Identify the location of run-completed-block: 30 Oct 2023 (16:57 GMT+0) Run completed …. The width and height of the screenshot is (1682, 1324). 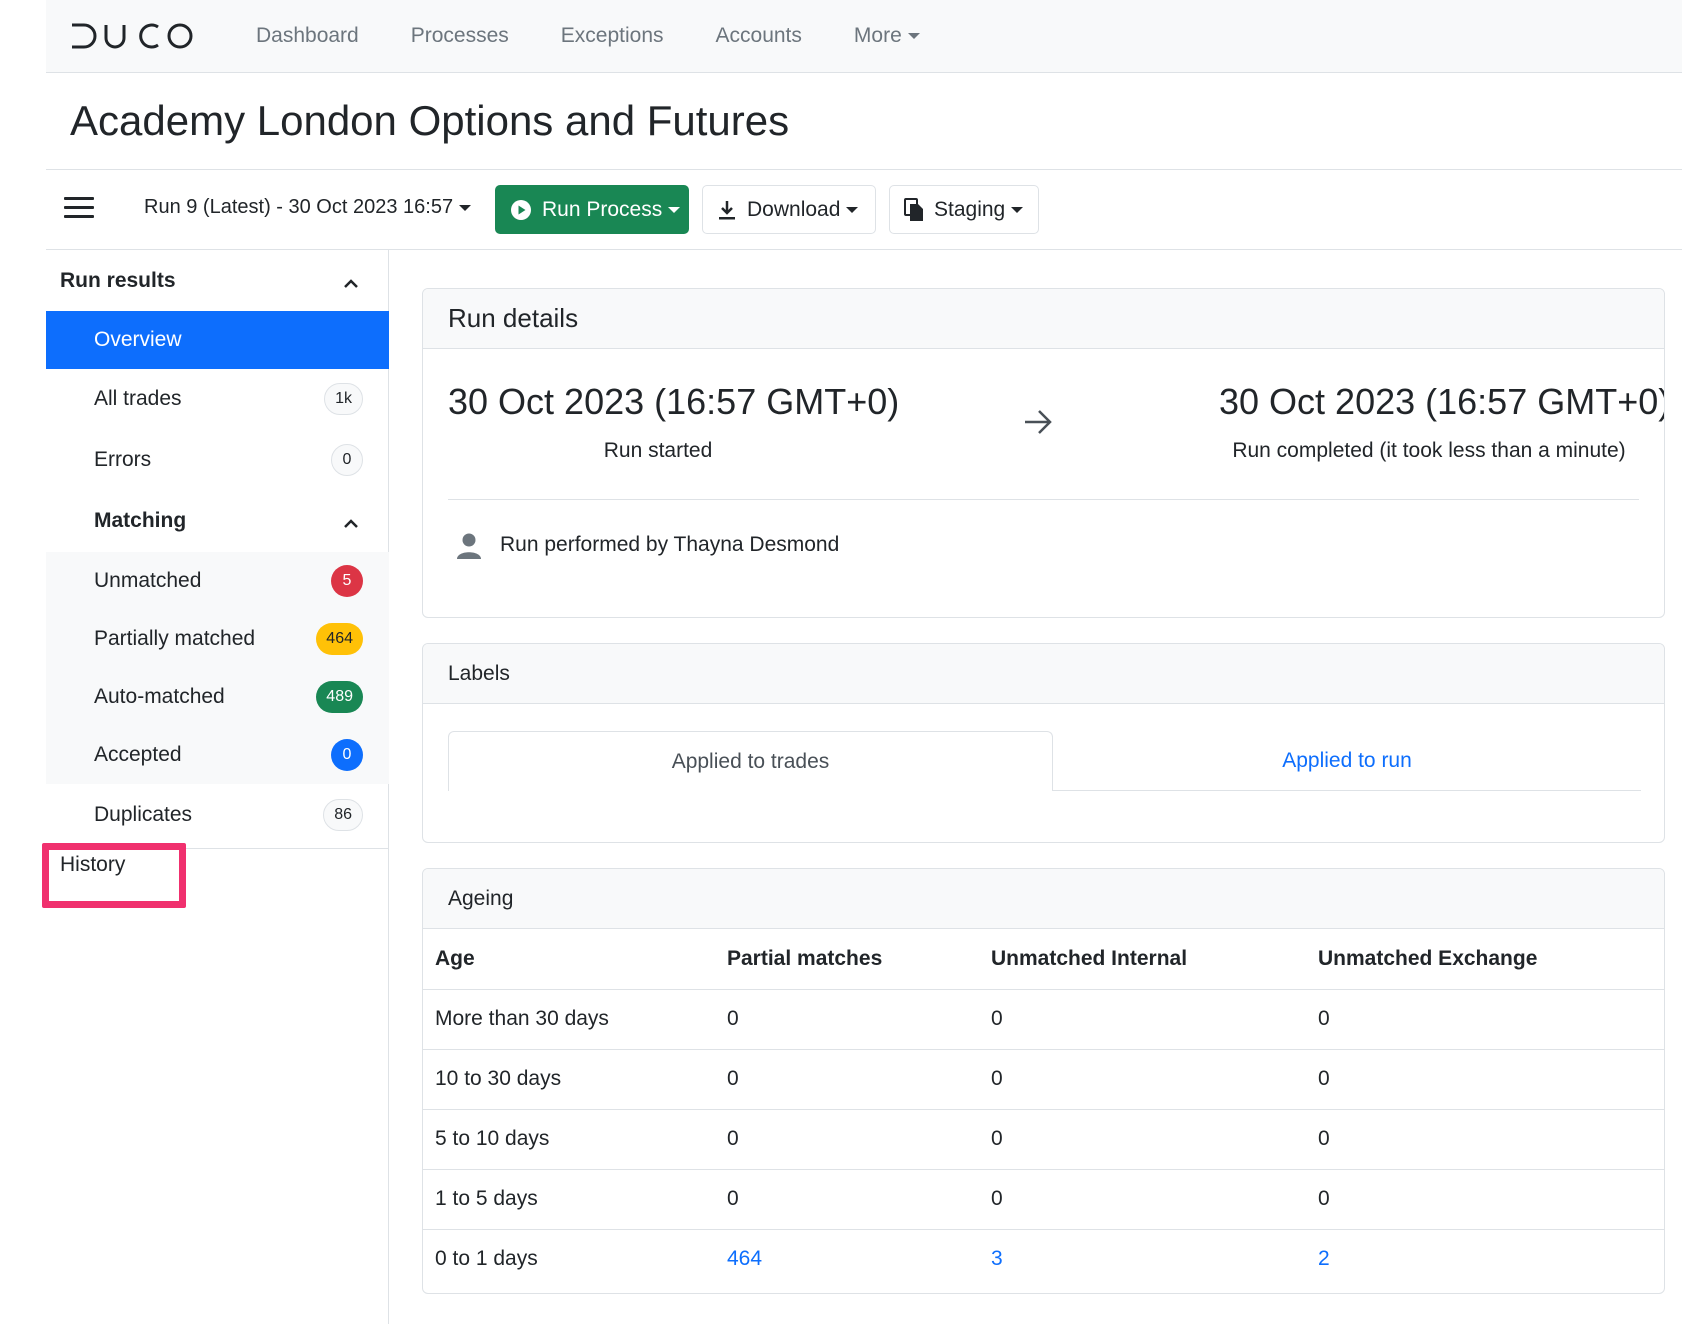
(1442, 422).